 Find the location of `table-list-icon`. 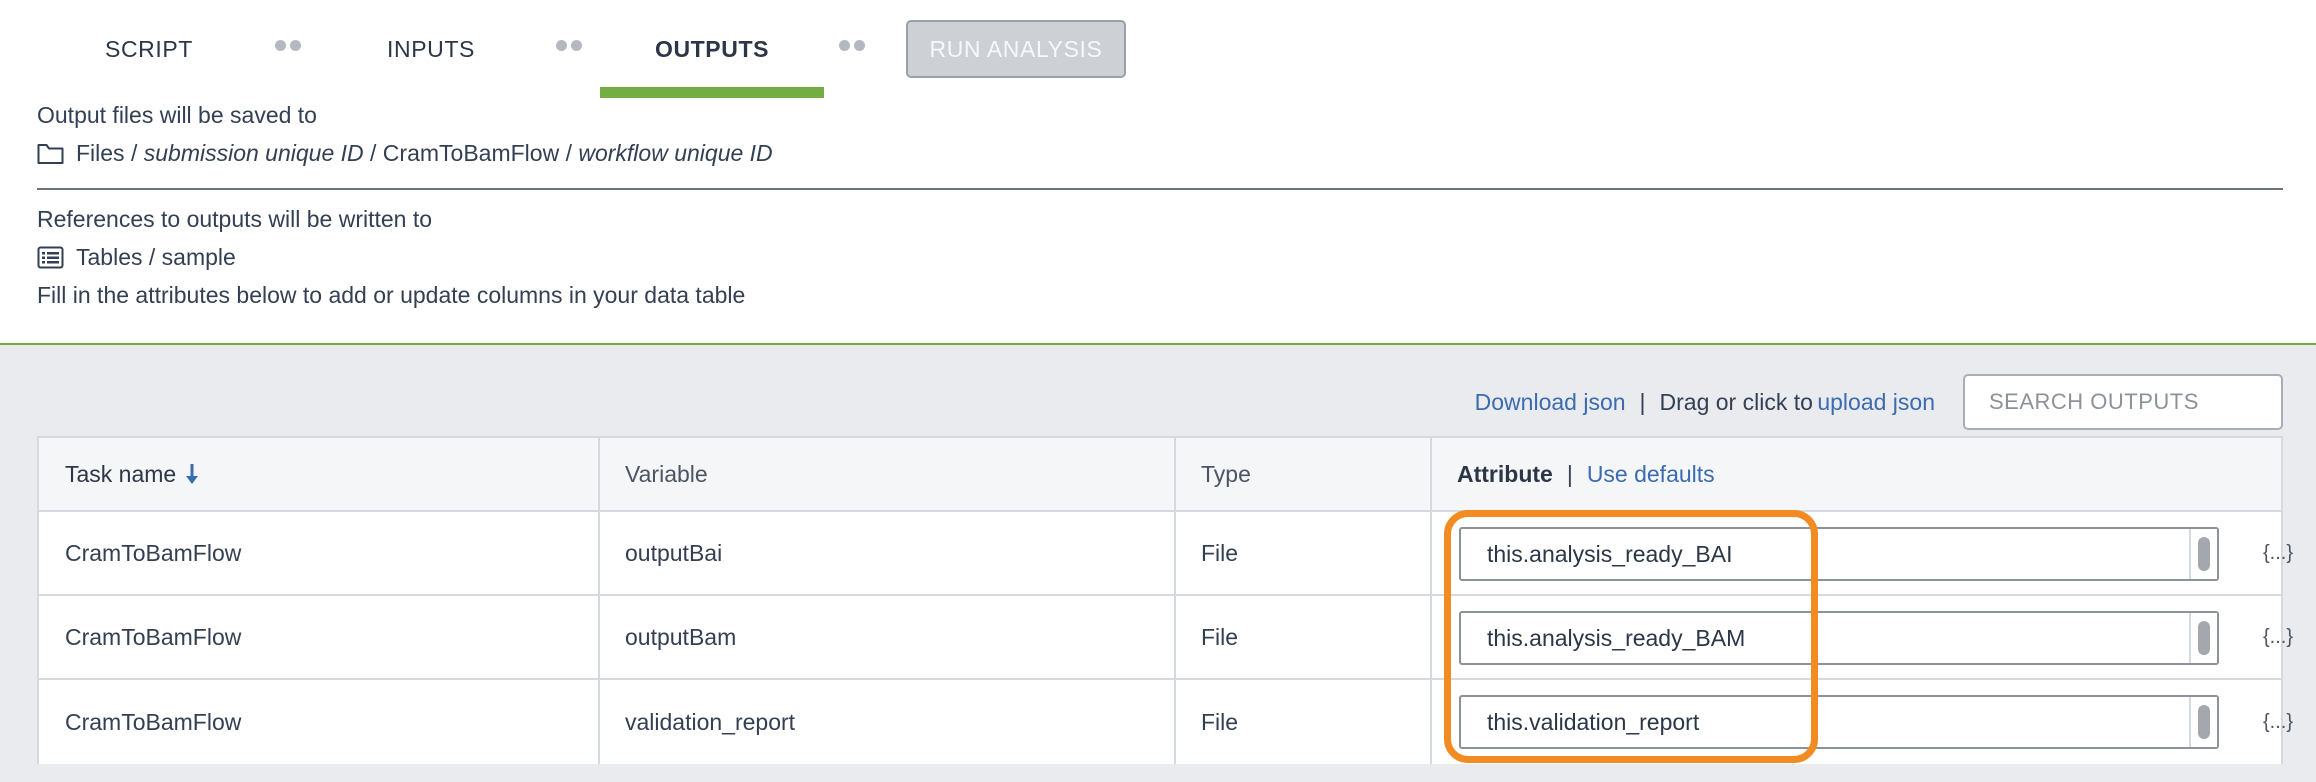

table-list-icon is located at coordinates (50, 257).